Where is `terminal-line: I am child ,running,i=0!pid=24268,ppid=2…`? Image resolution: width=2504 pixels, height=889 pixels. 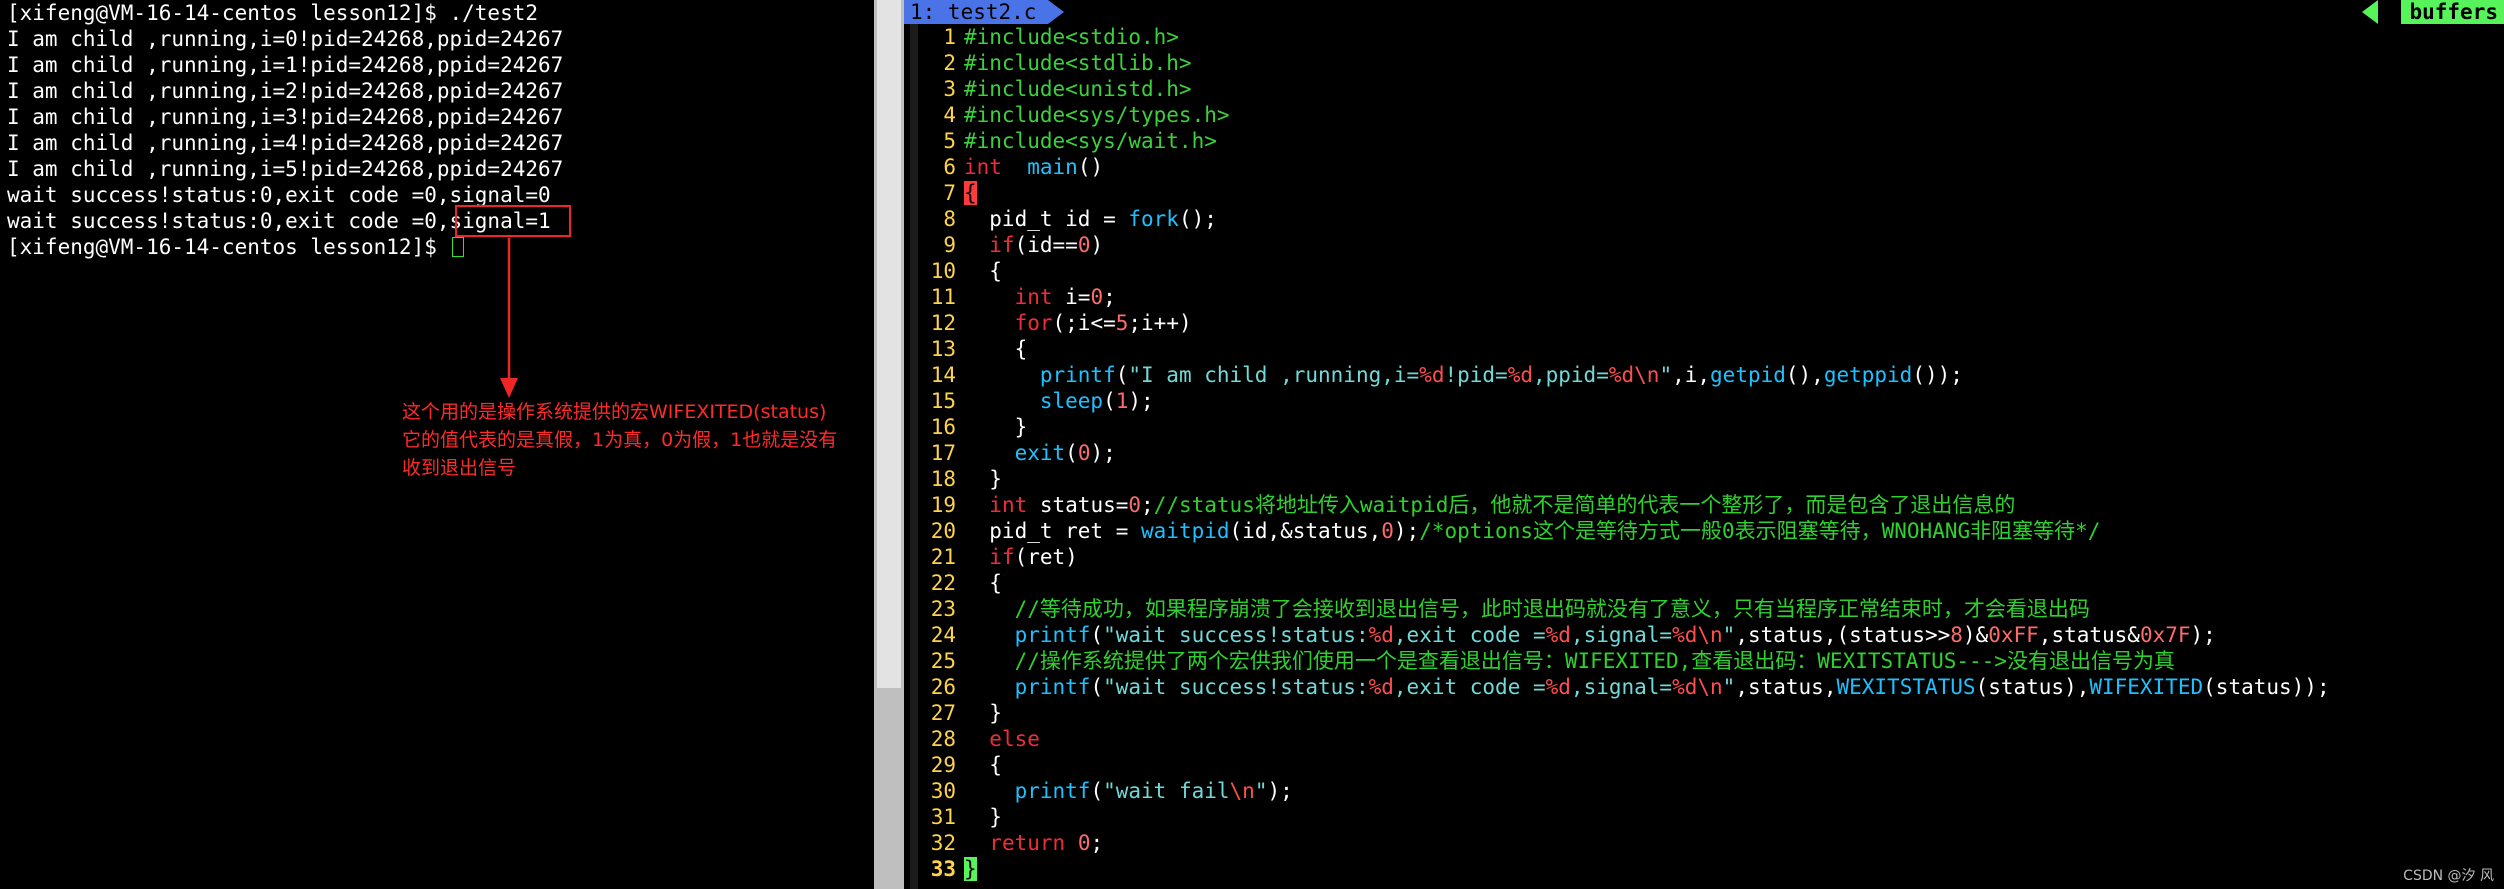
terminal-line: I am child ,running,i=0!pid=24268,ppid=2… is located at coordinates (285, 39).